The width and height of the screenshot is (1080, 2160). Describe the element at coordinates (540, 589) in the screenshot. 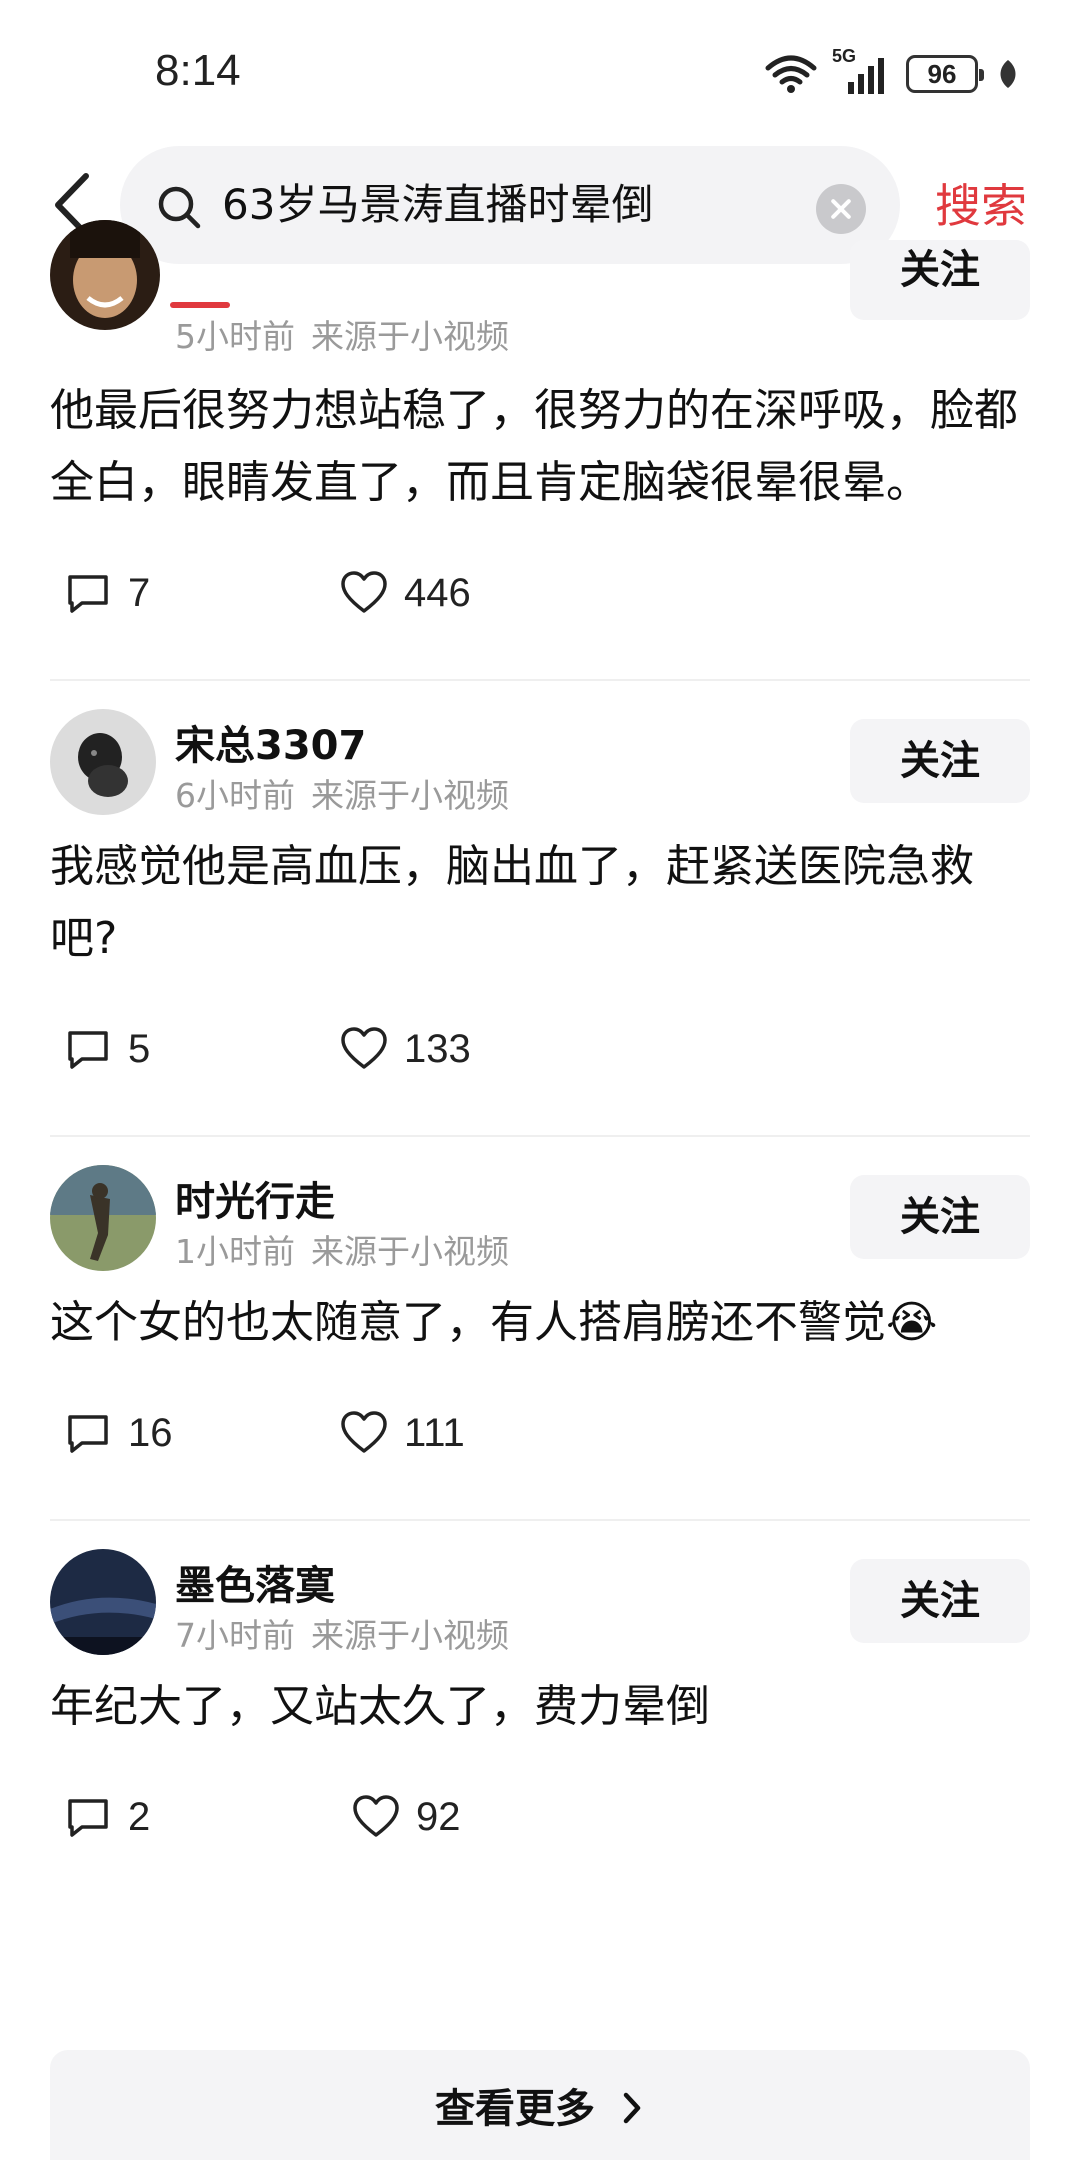

I see `comment-actions: 7 446` at that location.